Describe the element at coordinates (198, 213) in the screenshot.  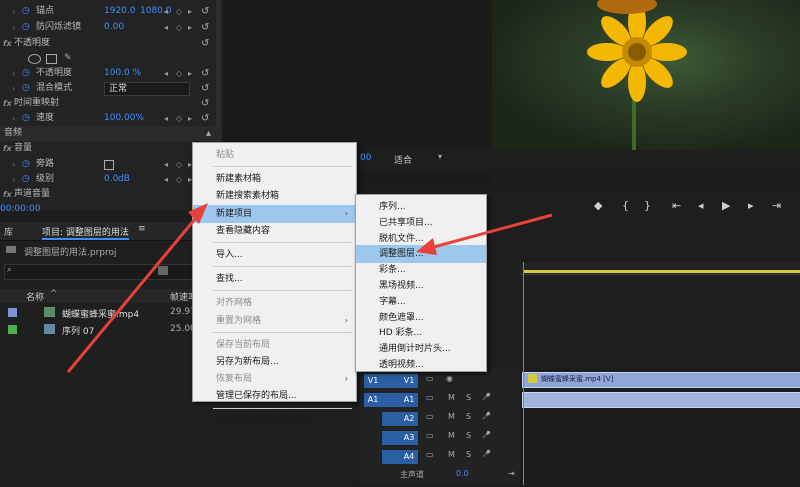
I see `arrow-head-left` at that location.